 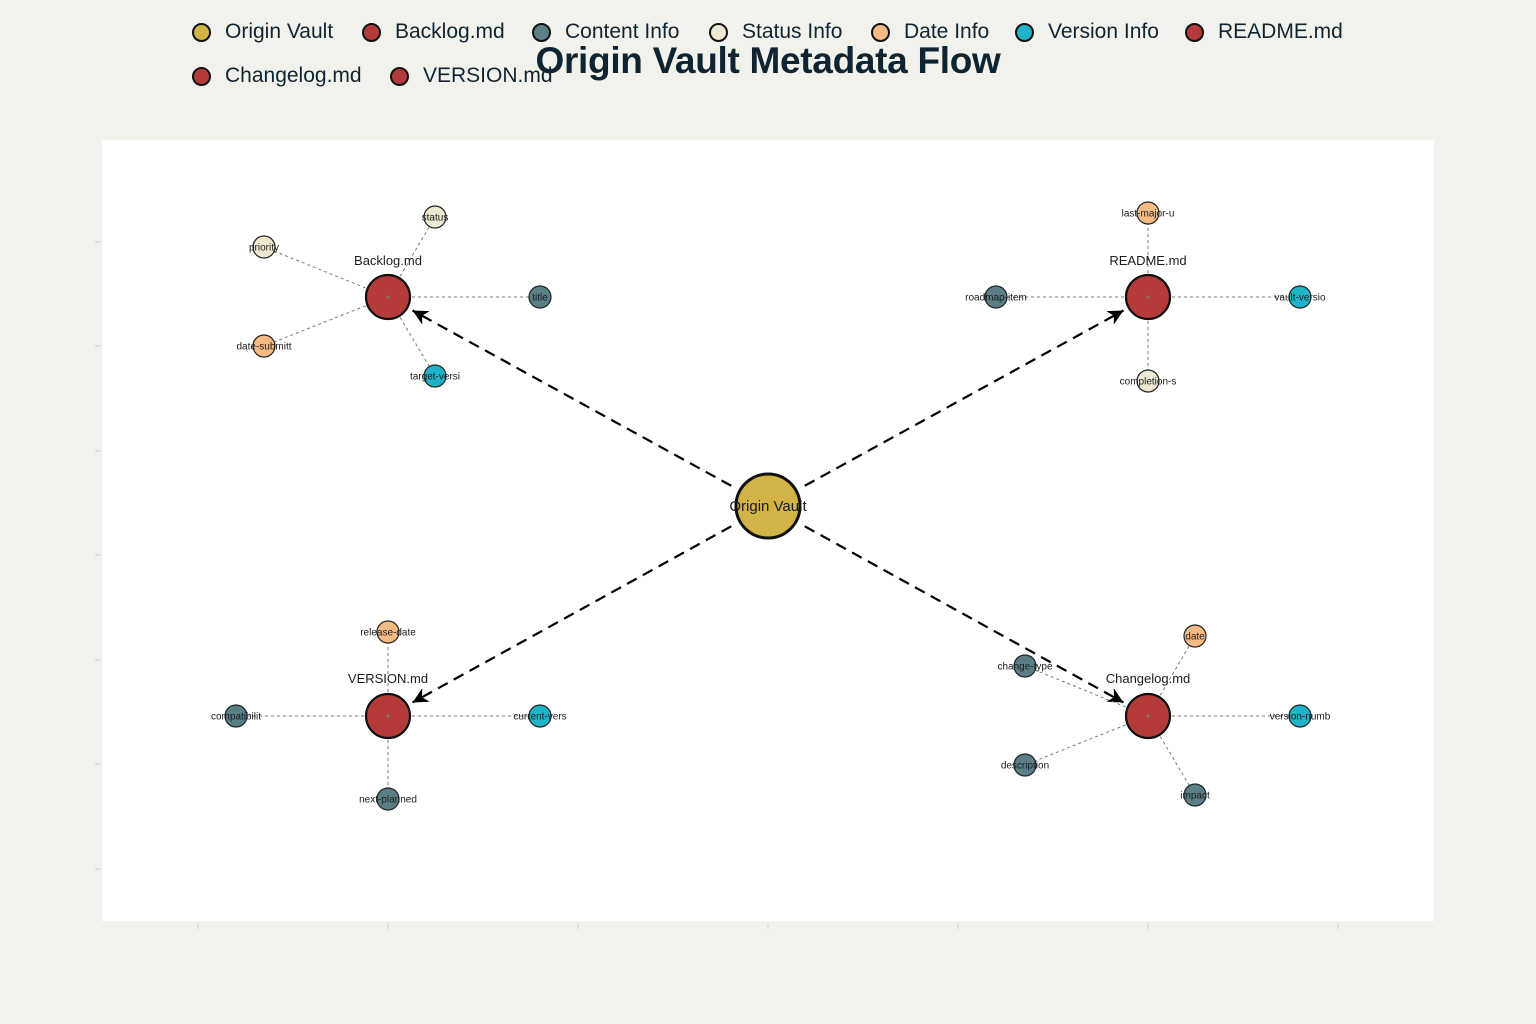 I want to click on file-label: Backlog.md, so click(x=388, y=260).